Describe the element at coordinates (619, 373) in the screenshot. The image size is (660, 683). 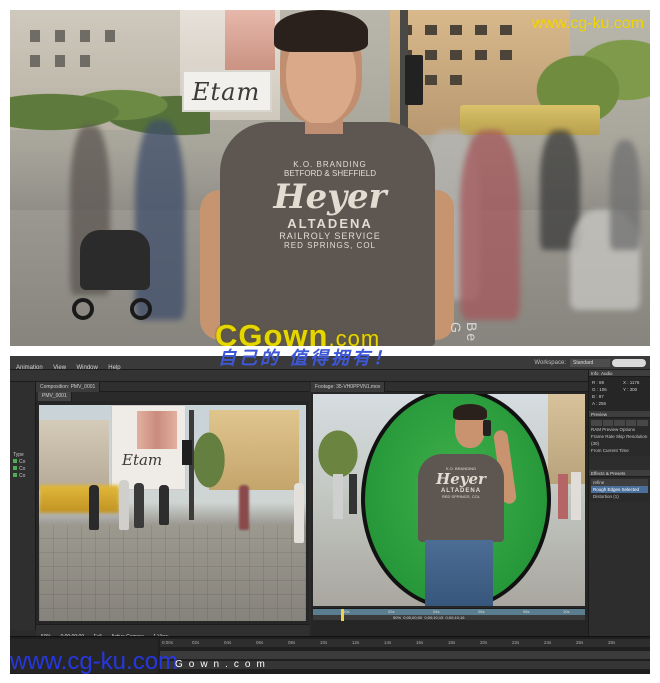
I see `info-panel-header: Info Audio` at that location.